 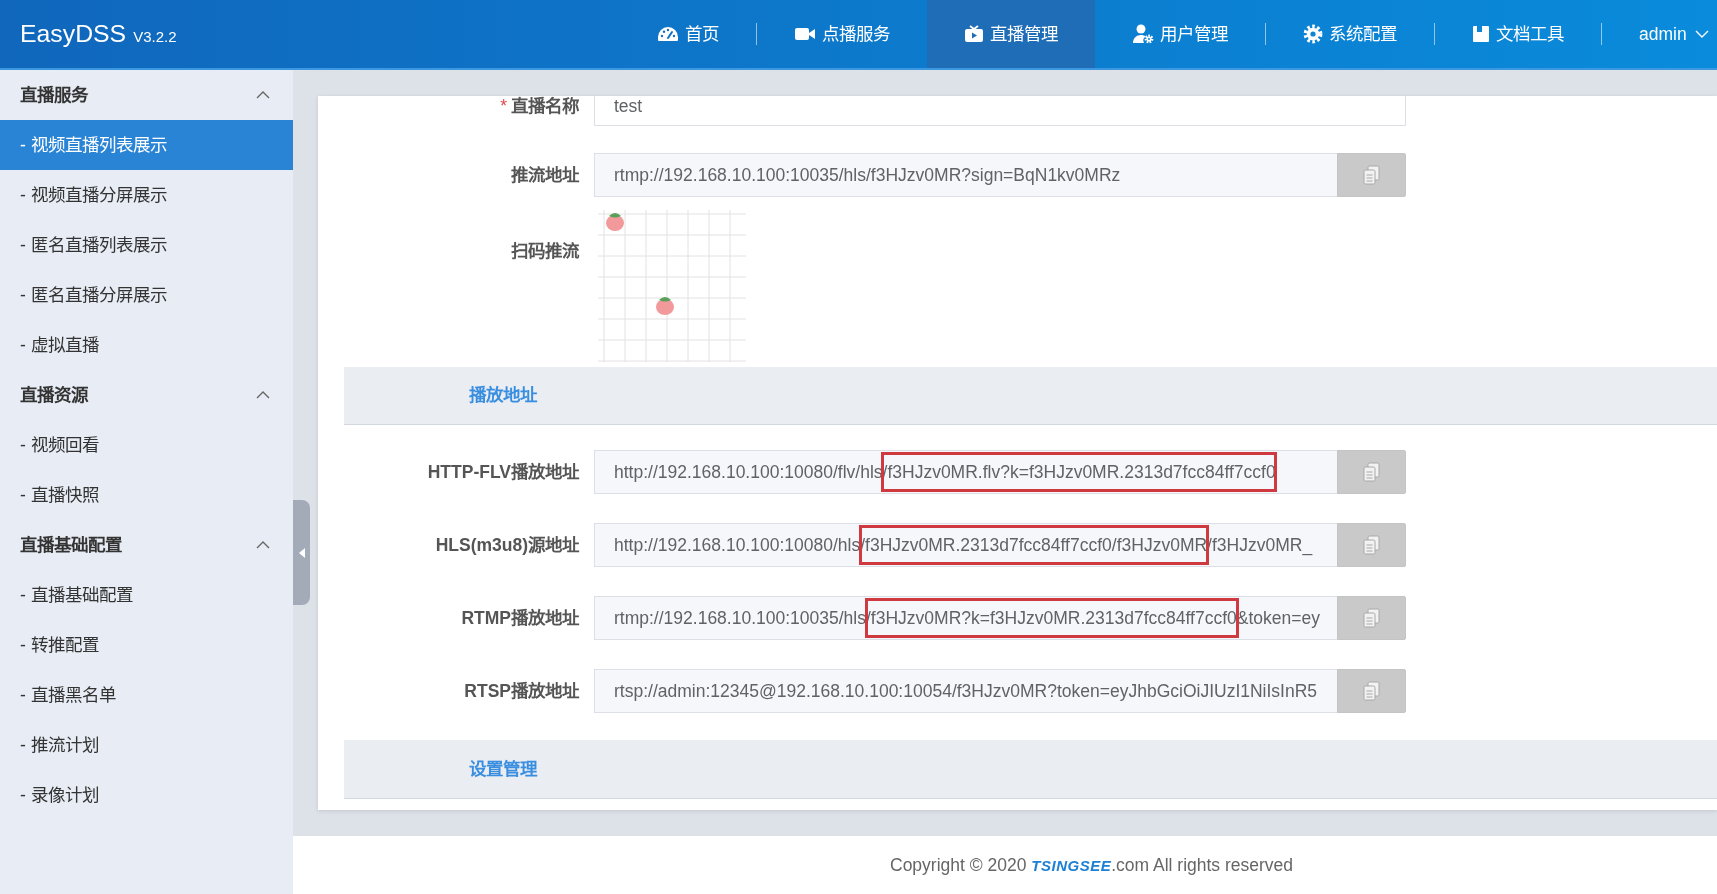 What do you see at coordinates (146, 95) in the screenshot?
I see `sidebar-section-header: 直播服务` at bounding box center [146, 95].